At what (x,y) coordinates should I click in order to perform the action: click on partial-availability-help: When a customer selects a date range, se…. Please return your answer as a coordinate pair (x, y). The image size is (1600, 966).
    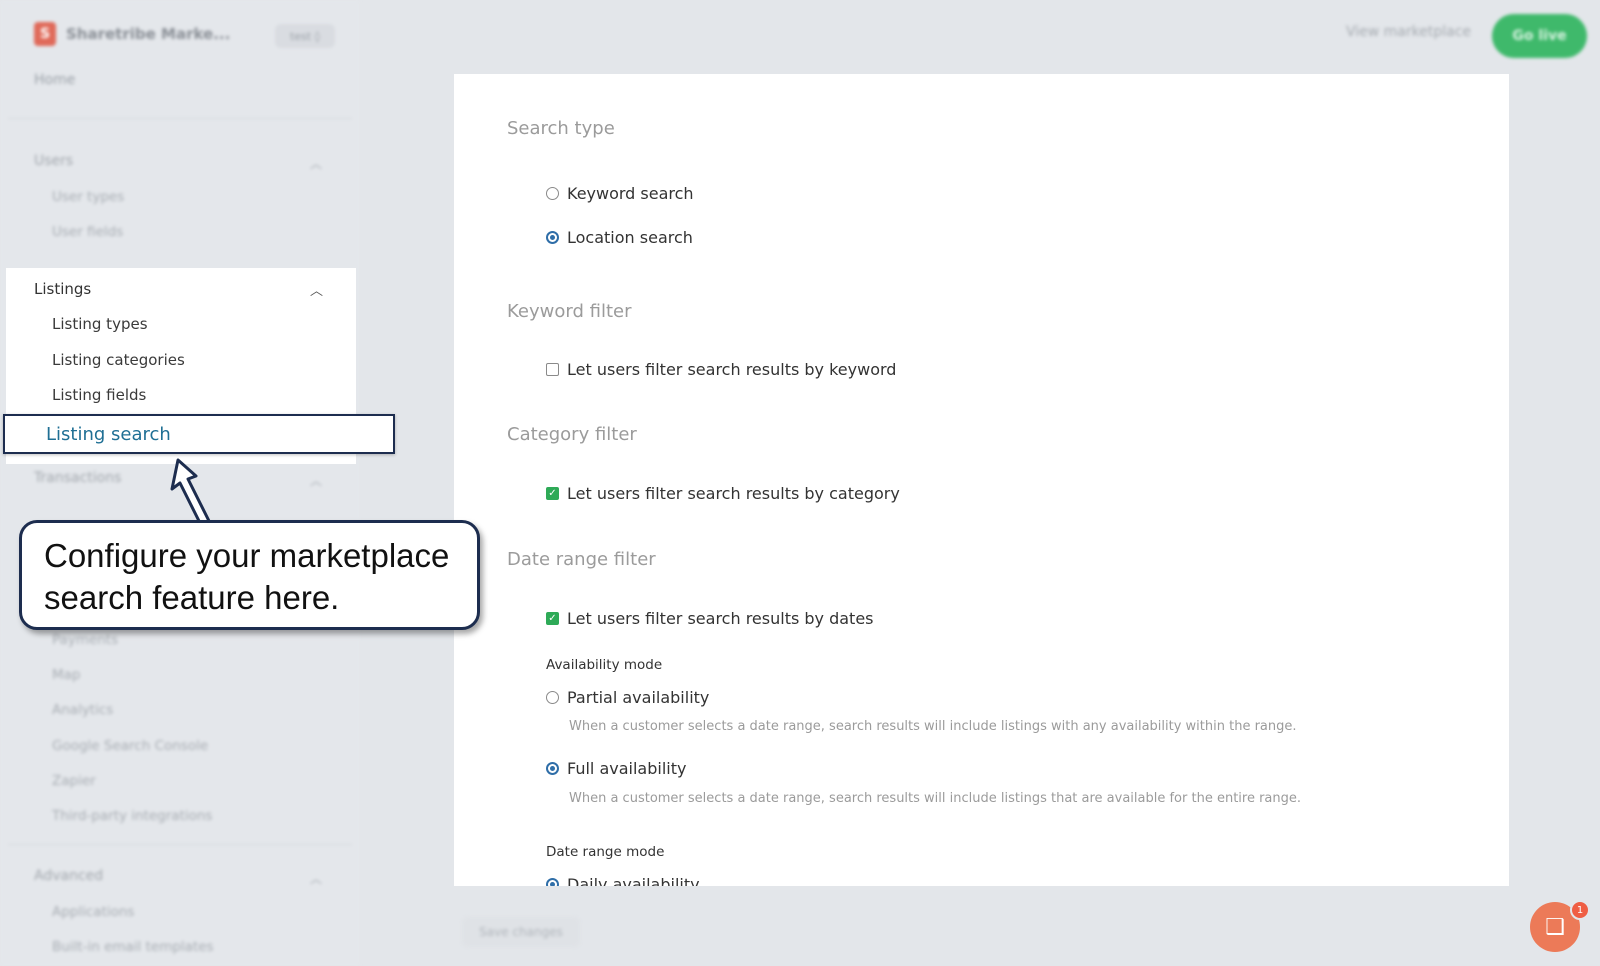
    Looking at the image, I should click on (933, 726).